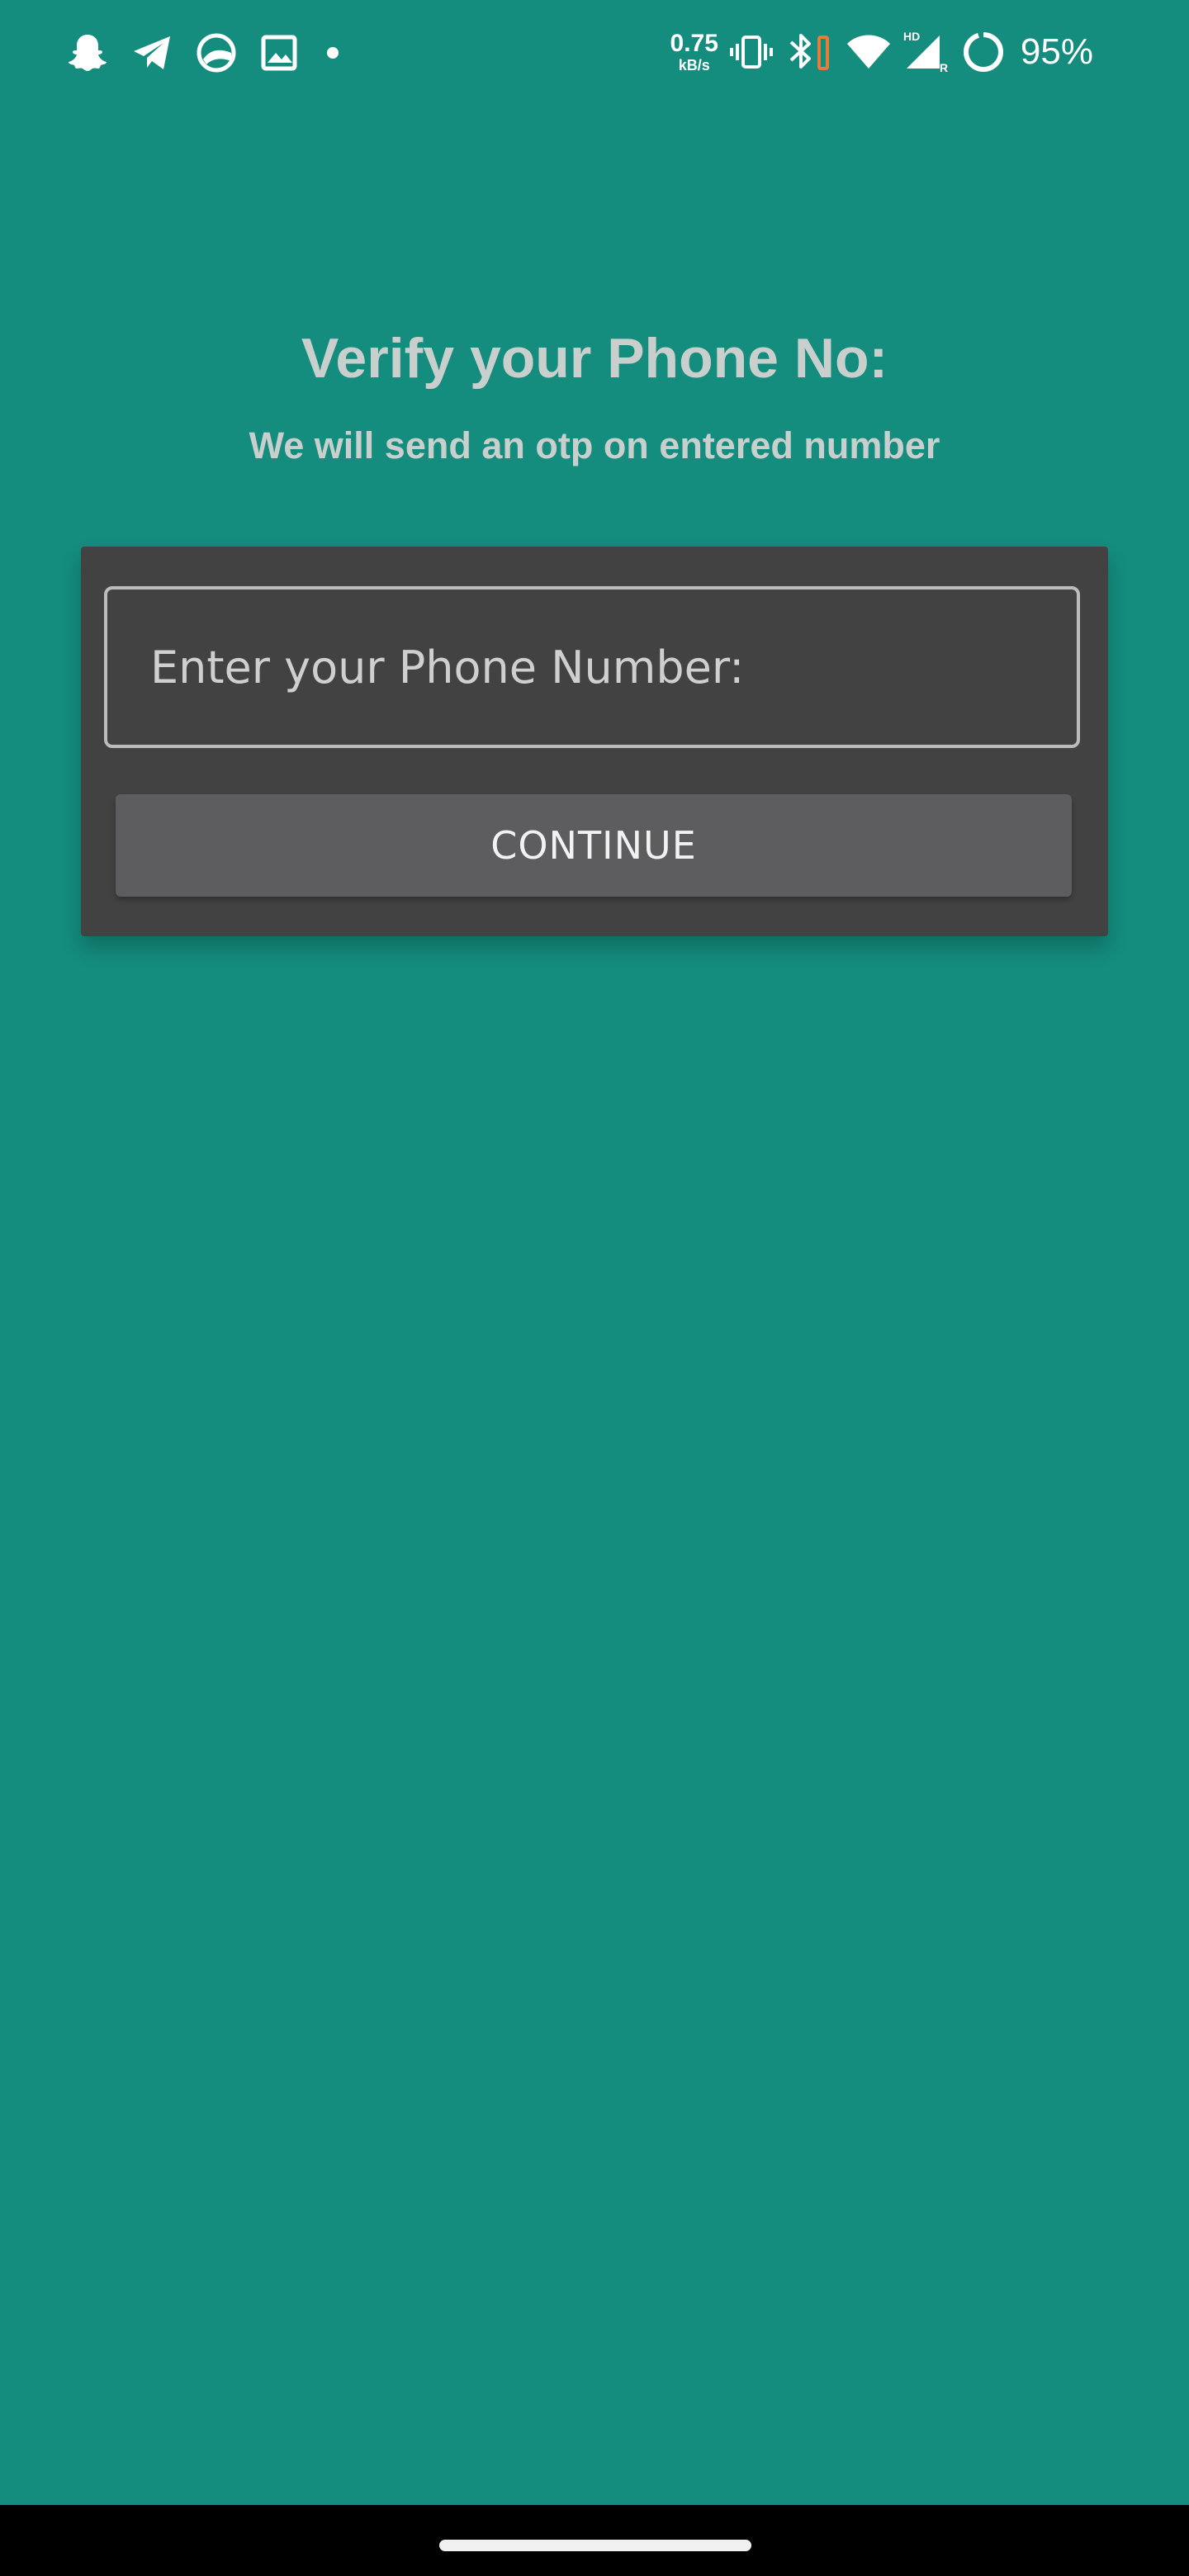 This screenshot has width=1189, height=2576. What do you see at coordinates (592, 667) in the screenshot?
I see `phone-number-input` at bounding box center [592, 667].